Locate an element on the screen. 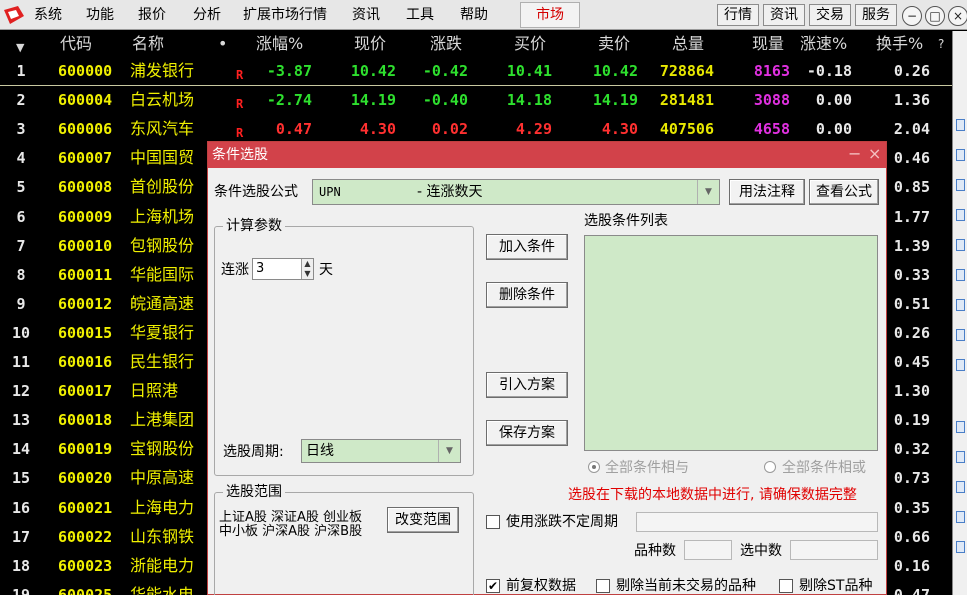 Image resolution: width=967 pixels, height=595 pixels. cell-speed: 0.00 is located at coordinates (833, 100).